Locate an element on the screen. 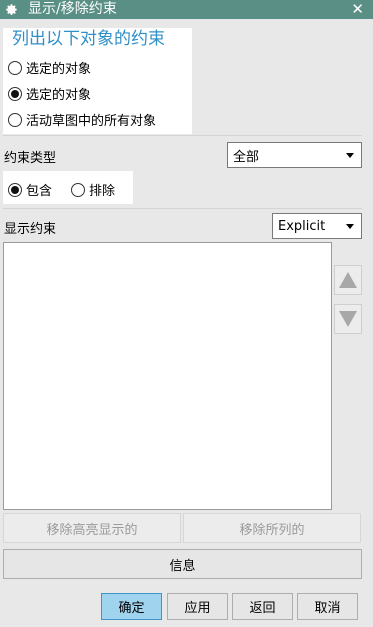 The width and height of the screenshot is (373, 627). radio-label: 活动草图中的所有对象 is located at coordinates (91, 121).